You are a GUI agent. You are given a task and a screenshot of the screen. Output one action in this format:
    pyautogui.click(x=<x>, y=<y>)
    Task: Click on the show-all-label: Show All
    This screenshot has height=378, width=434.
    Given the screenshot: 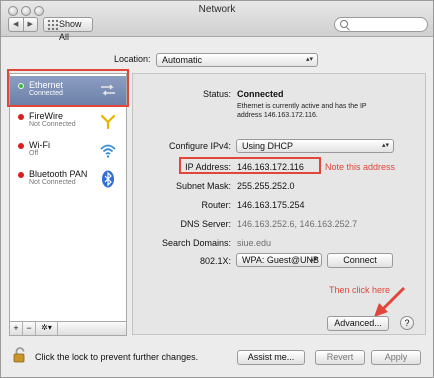 What is the action you would take?
    pyautogui.click(x=70, y=30)
    